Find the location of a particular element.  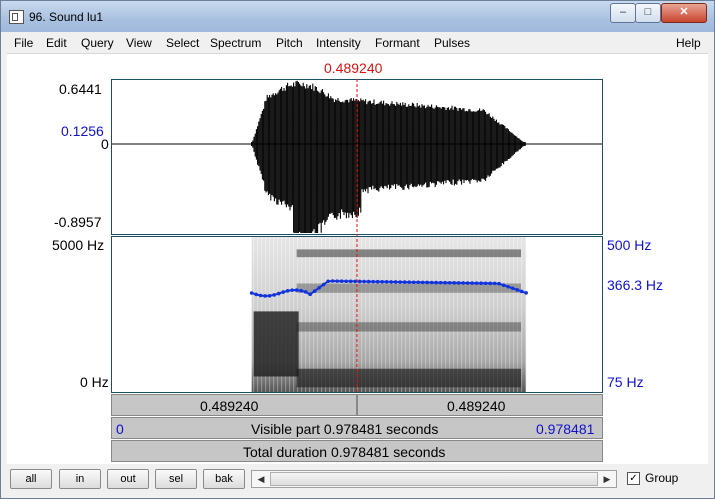

window-title: 96. Sound lu1 is located at coordinates (66, 17).